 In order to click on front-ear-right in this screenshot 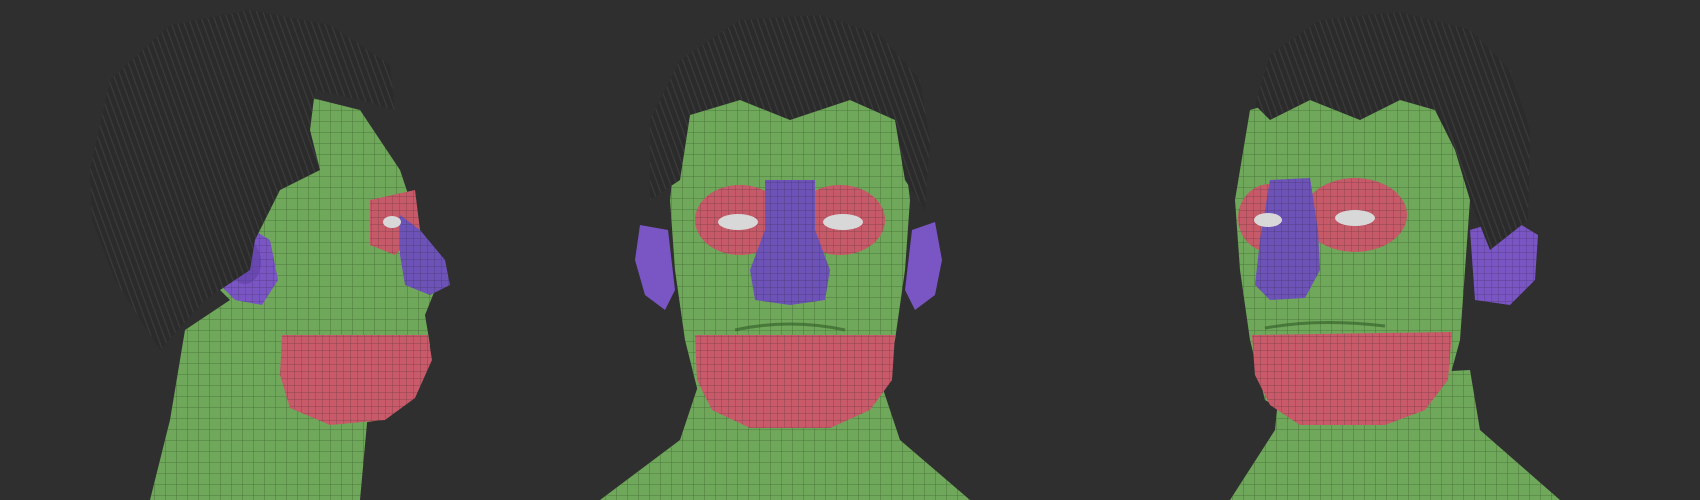, I will do `click(923, 266)`.